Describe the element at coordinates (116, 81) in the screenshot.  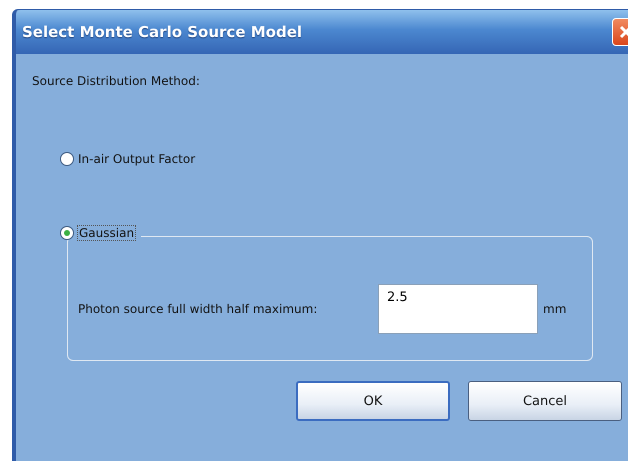
I see `section-label: Source Distribution Method:` at that location.